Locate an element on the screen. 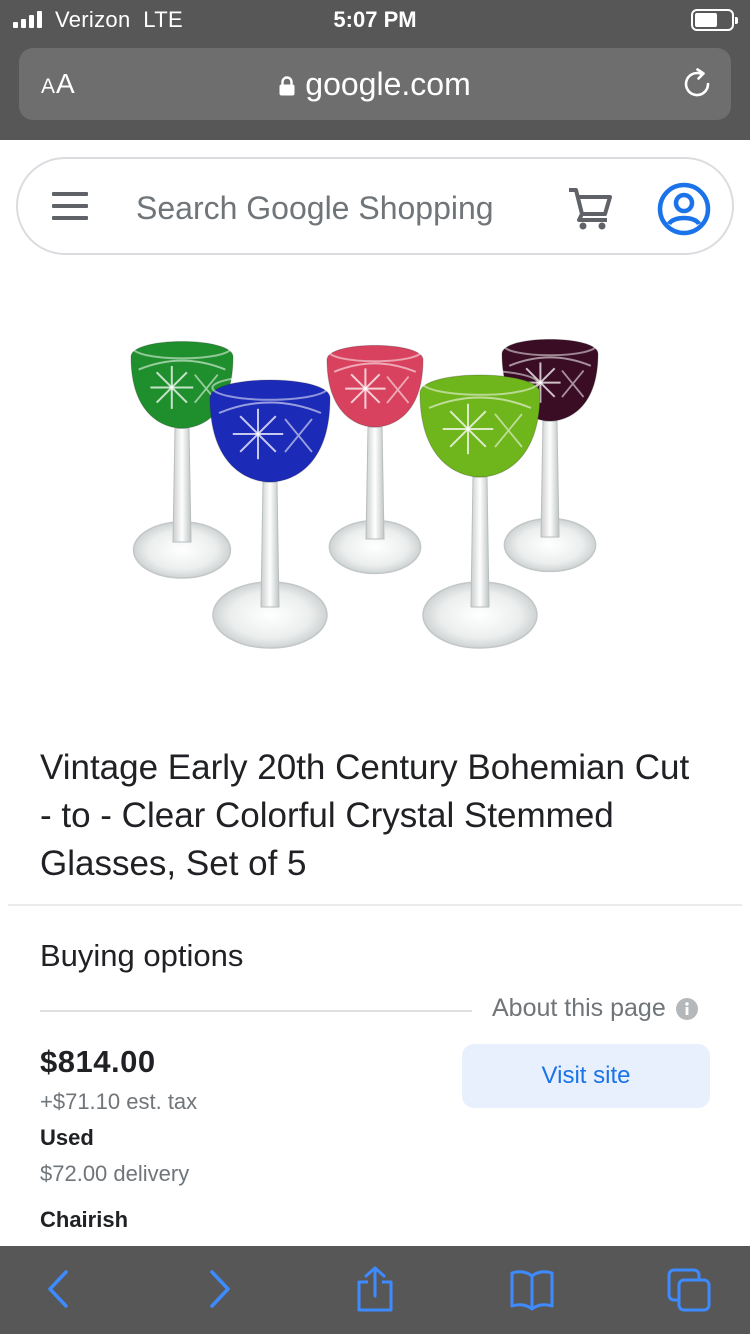 The image size is (750, 1334). battery-icon is located at coordinates (714, 20).